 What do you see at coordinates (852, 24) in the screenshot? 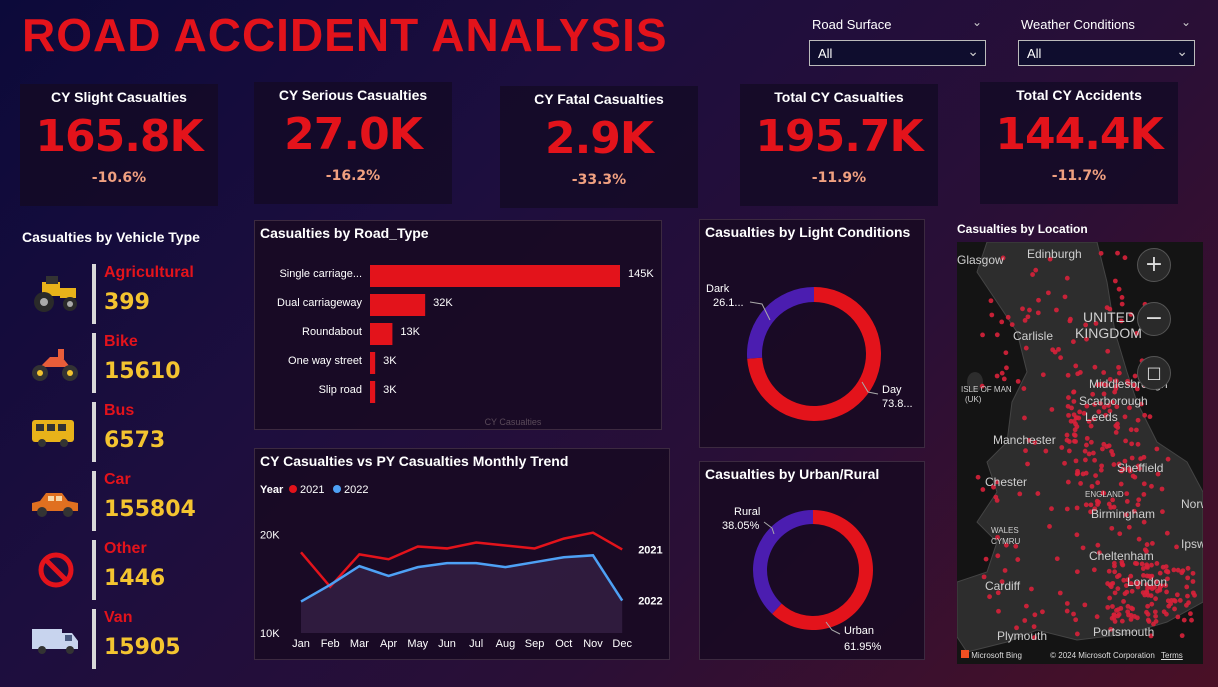
I see `road-surface-label: Road Surface` at bounding box center [852, 24].